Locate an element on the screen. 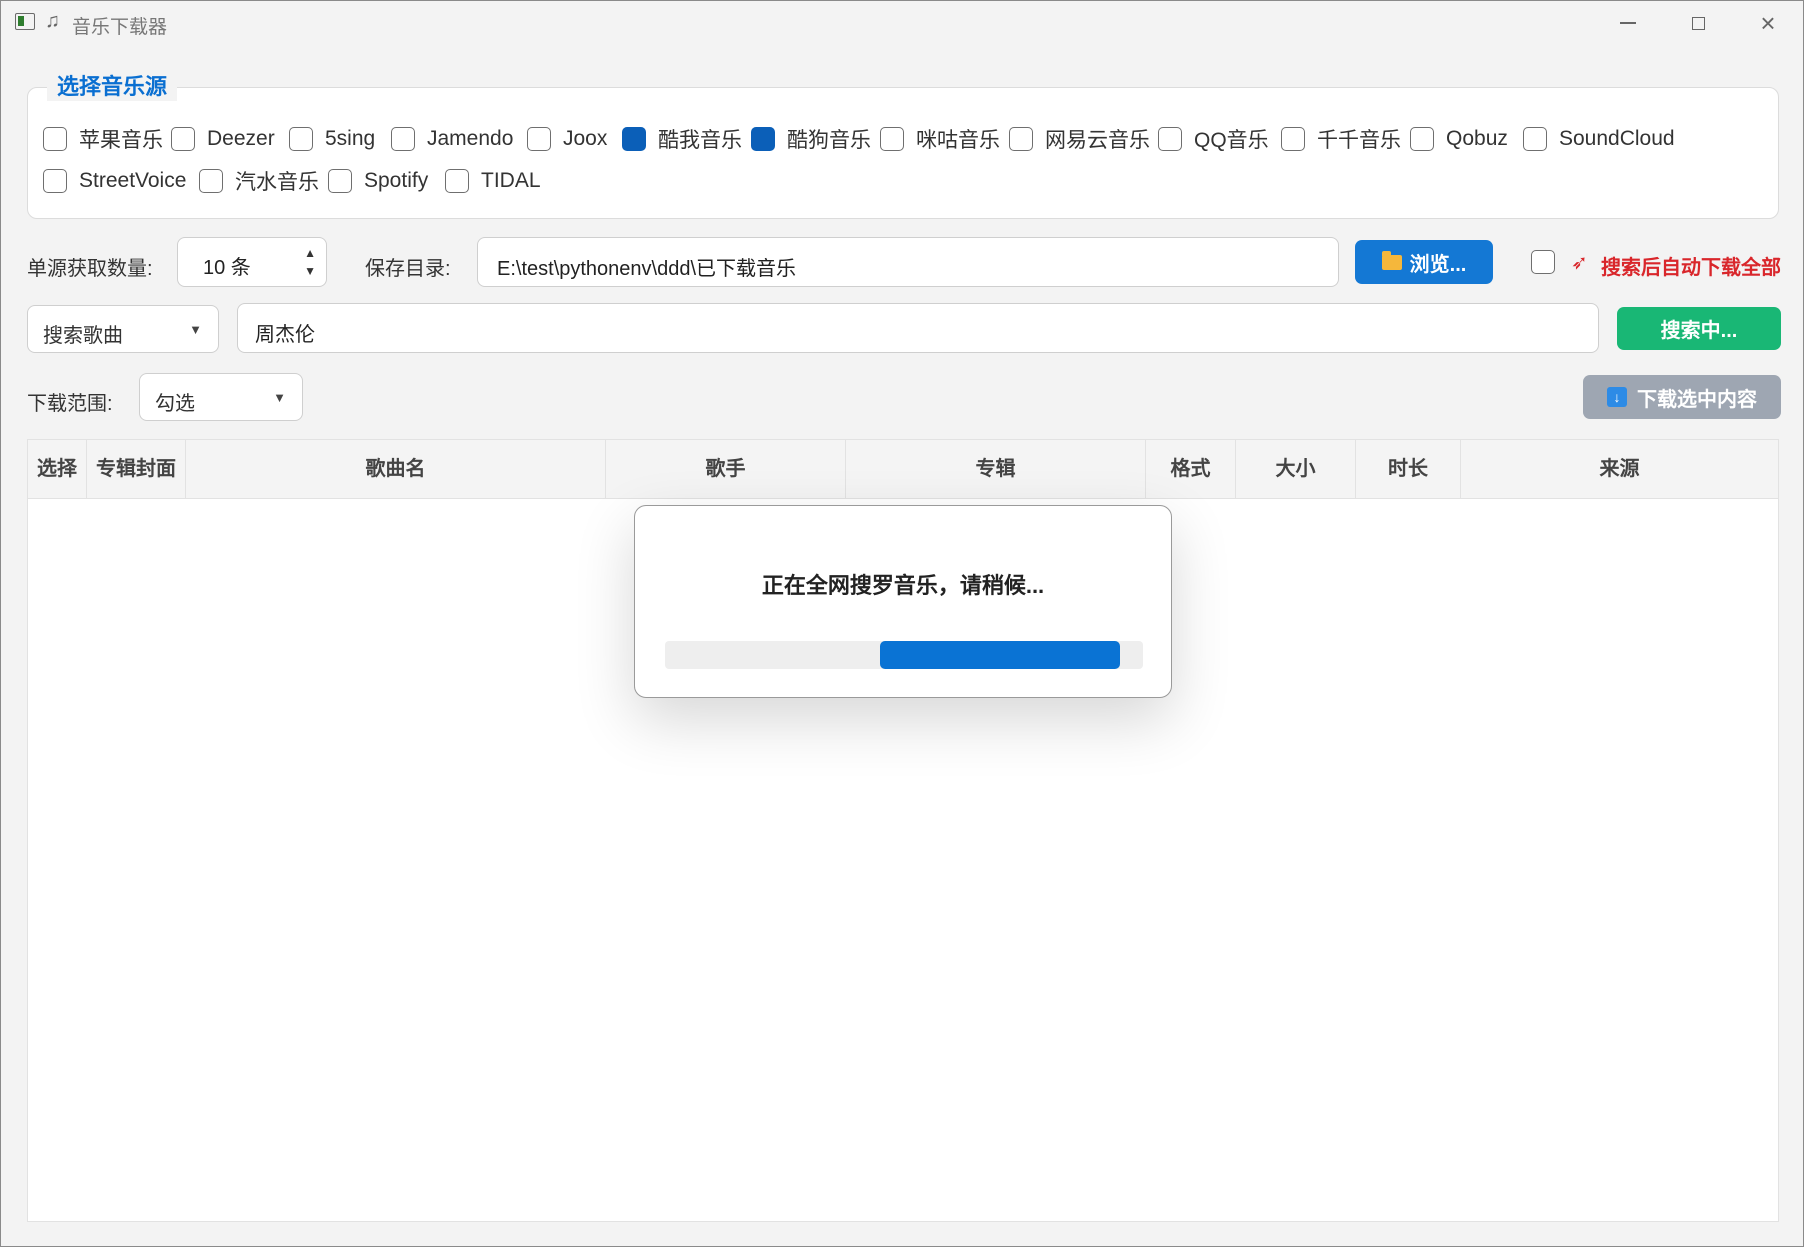 This screenshot has height=1247, width=1804. close-icon: × is located at coordinates (1768, 23).